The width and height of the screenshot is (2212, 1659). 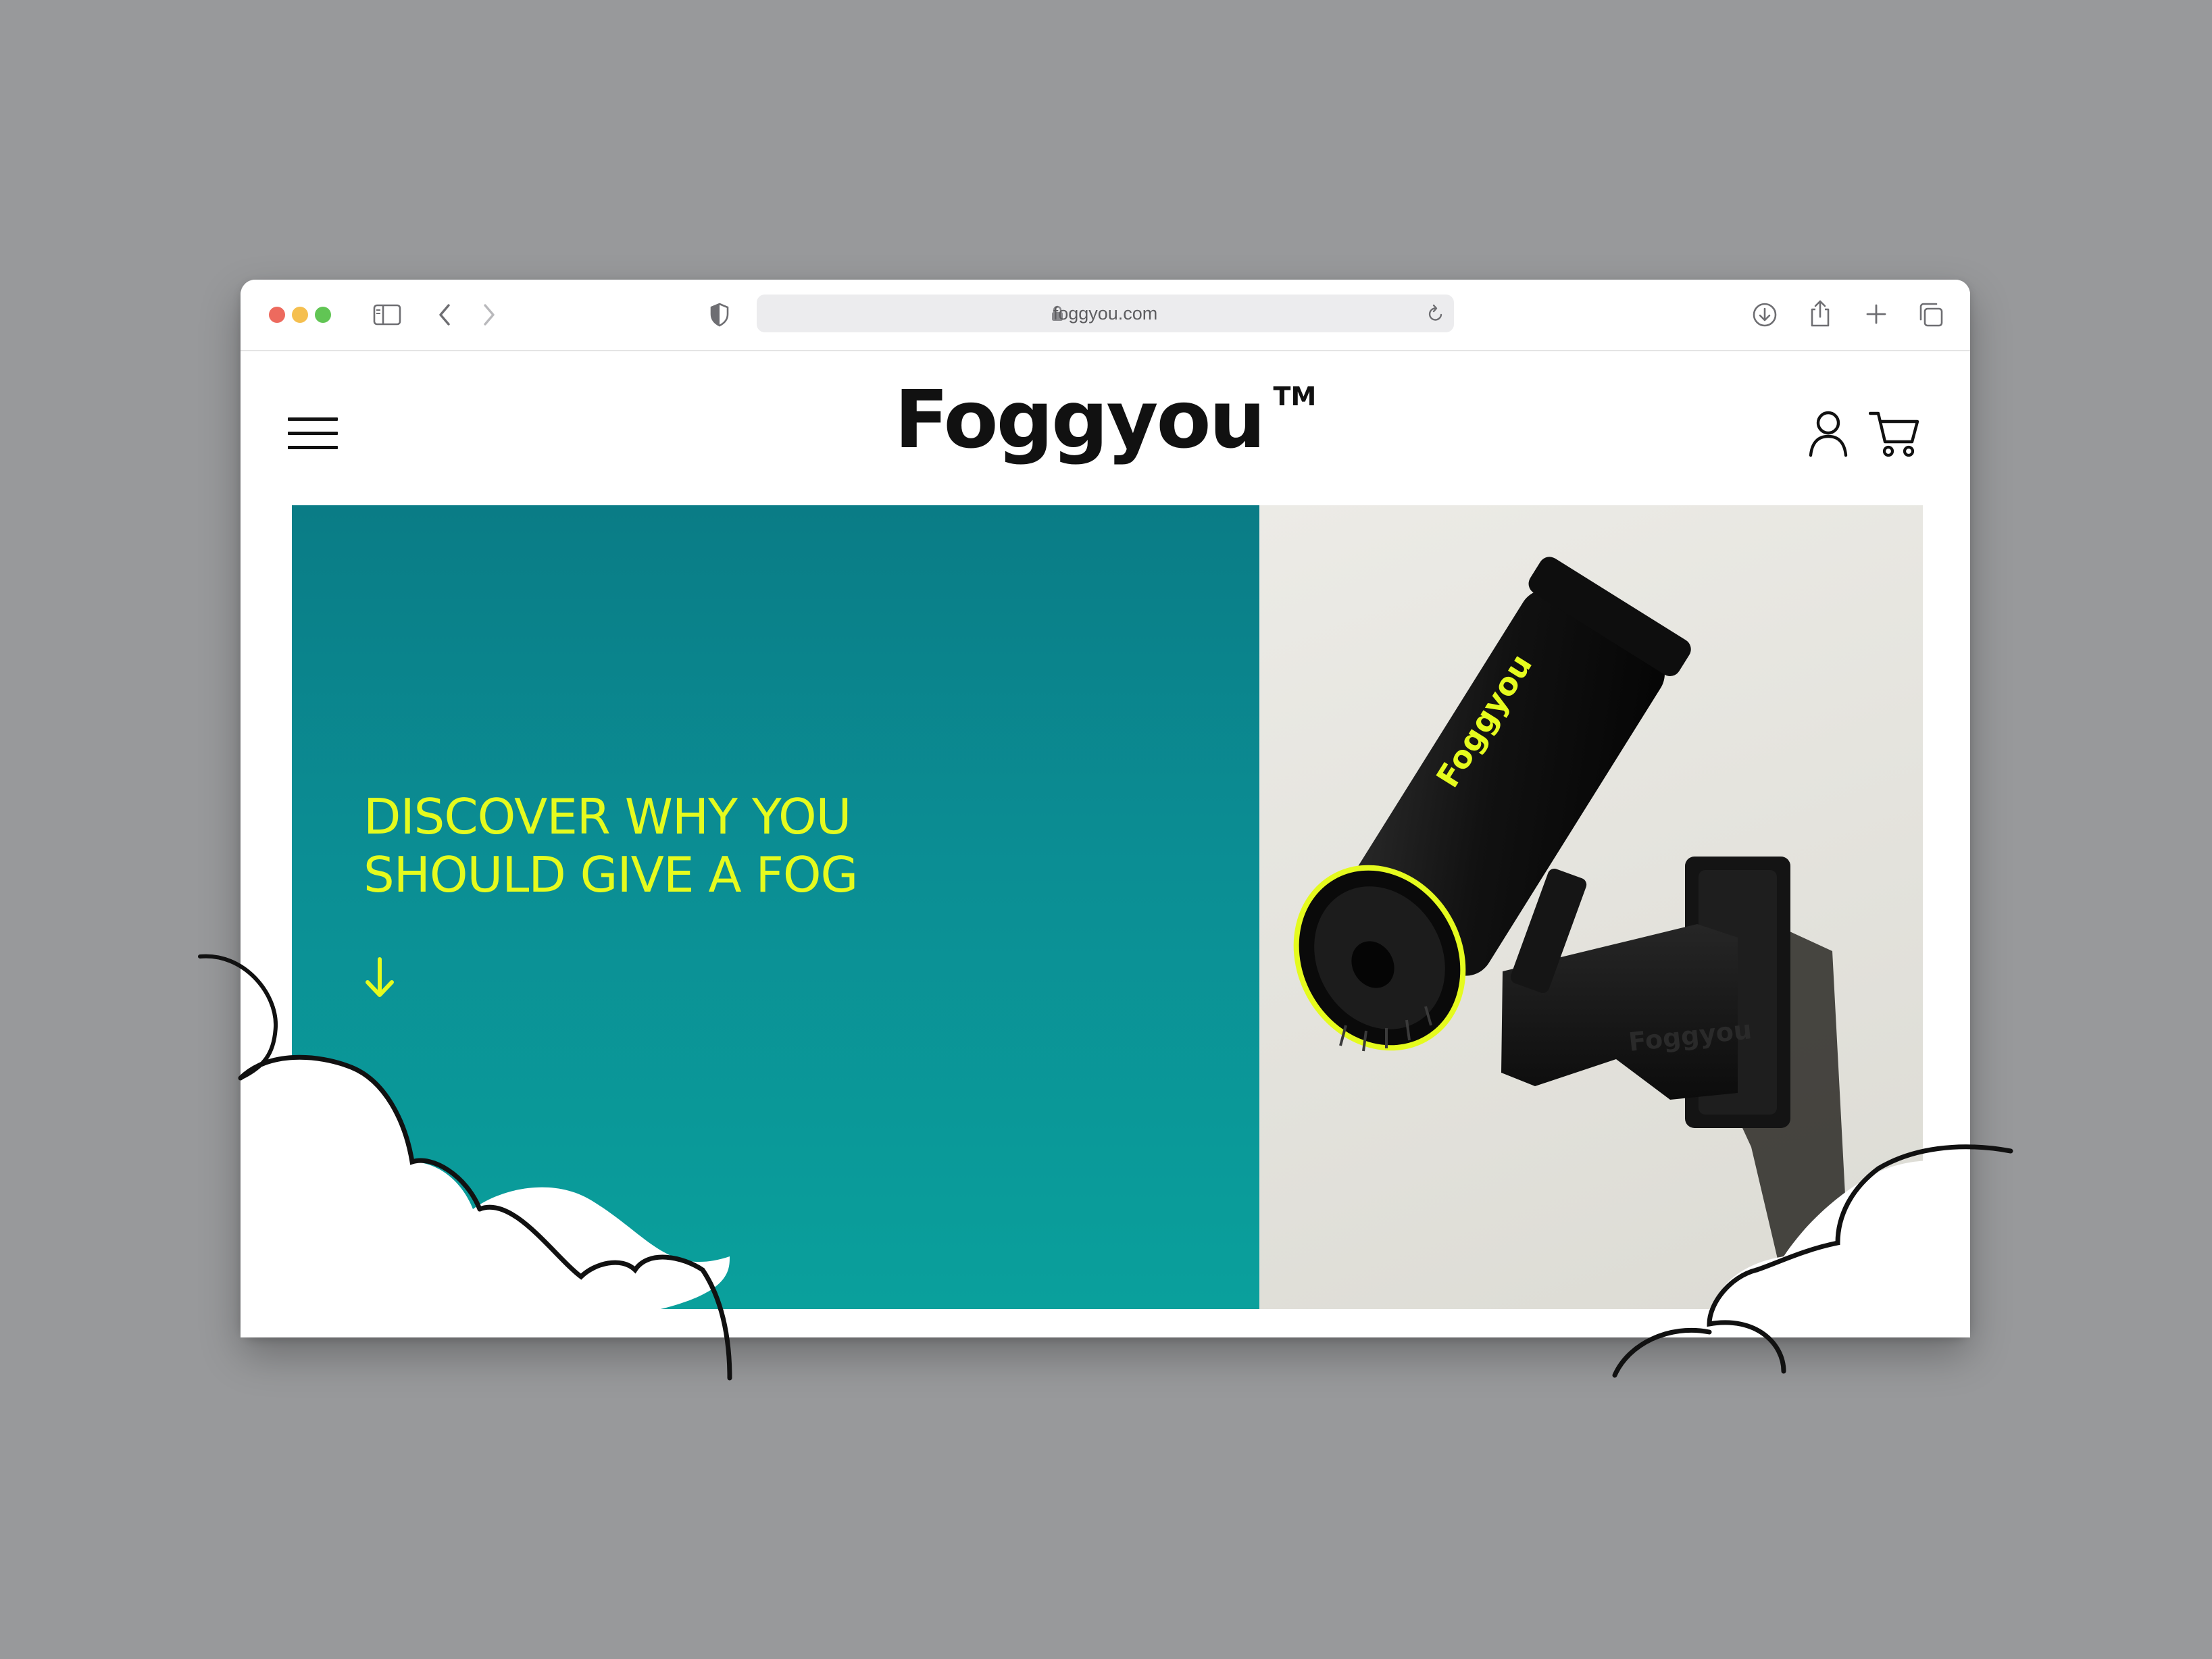 I want to click on site-header: Foggyou TM, so click(x=1105, y=425).